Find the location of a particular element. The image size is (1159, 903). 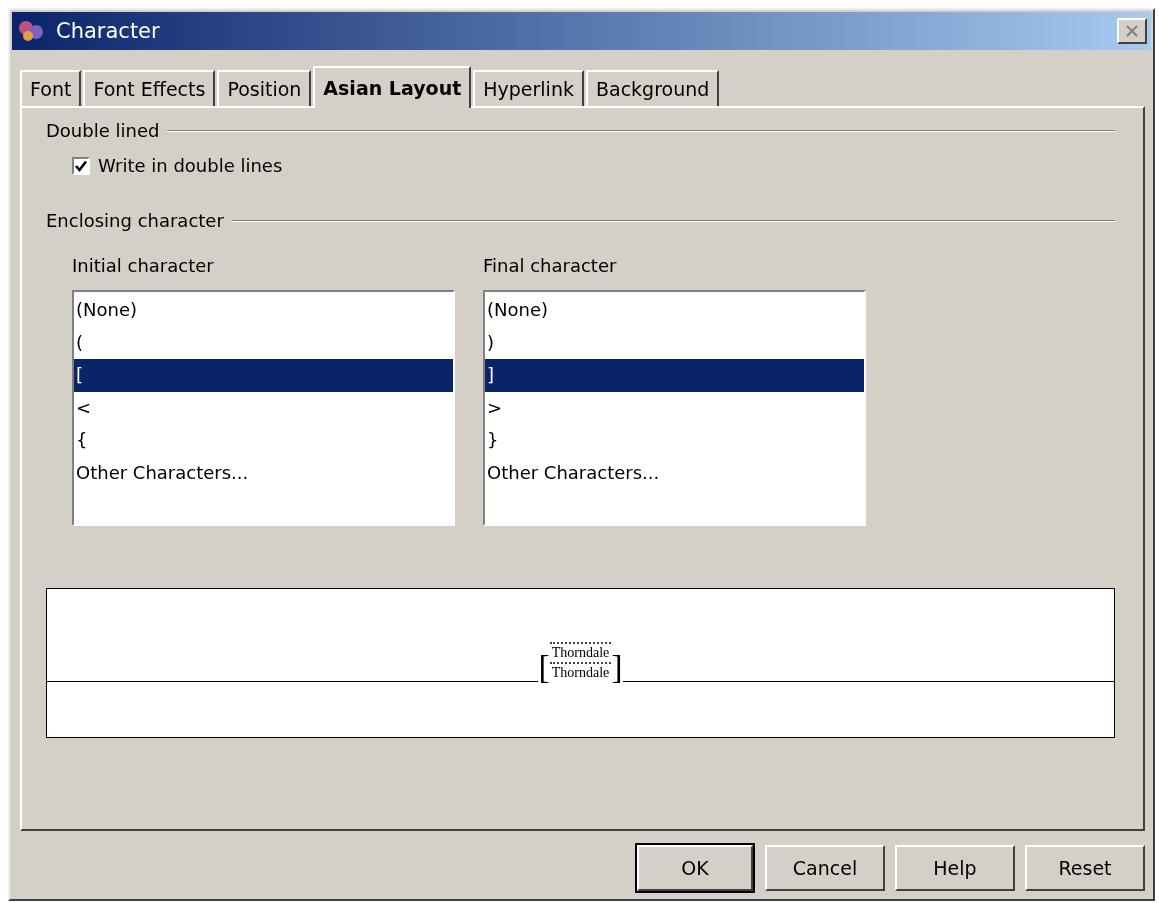

tab: Asian Layout is located at coordinates (392, 87).